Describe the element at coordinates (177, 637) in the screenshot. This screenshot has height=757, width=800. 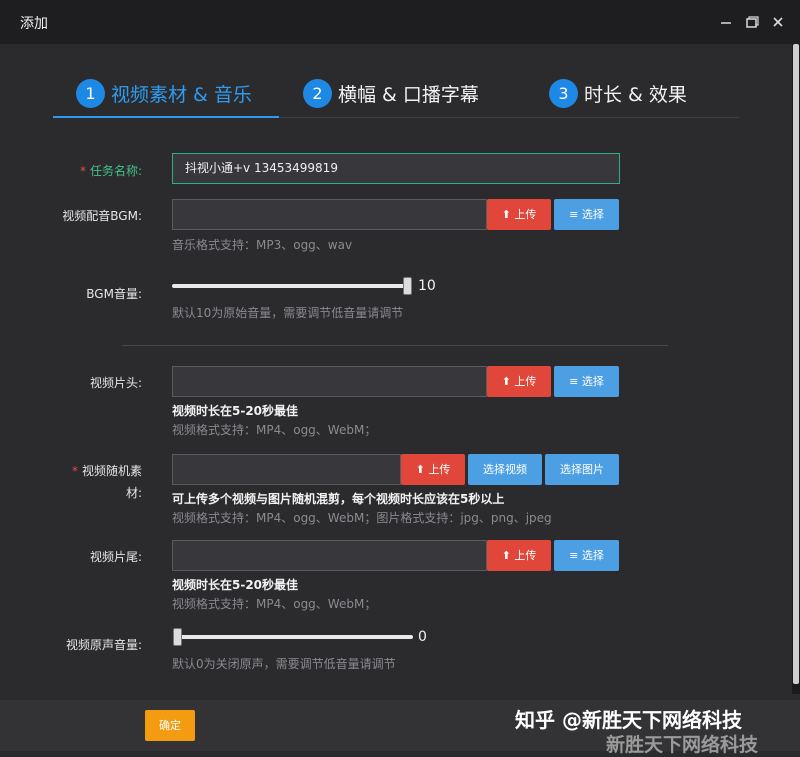
I see `original-volume-handle` at that location.